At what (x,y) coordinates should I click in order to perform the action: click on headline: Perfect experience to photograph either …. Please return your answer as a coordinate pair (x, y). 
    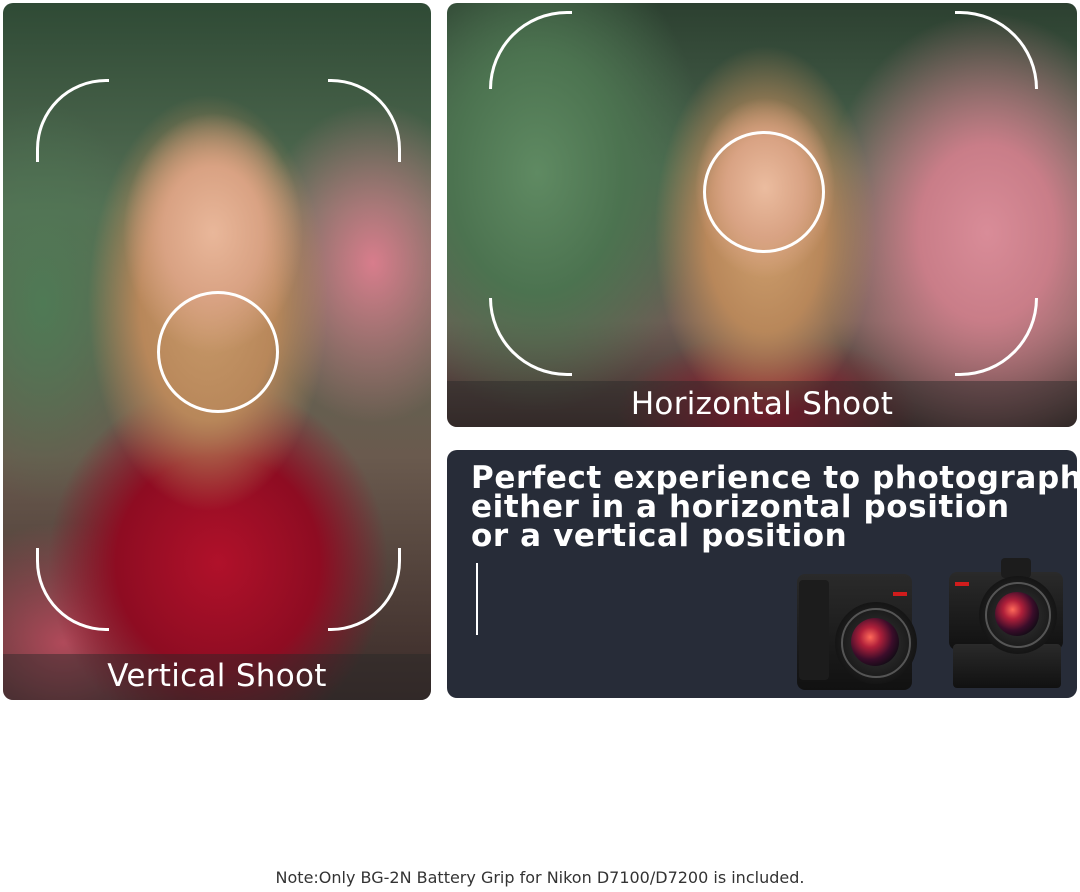
    Looking at the image, I should click on (774, 508).